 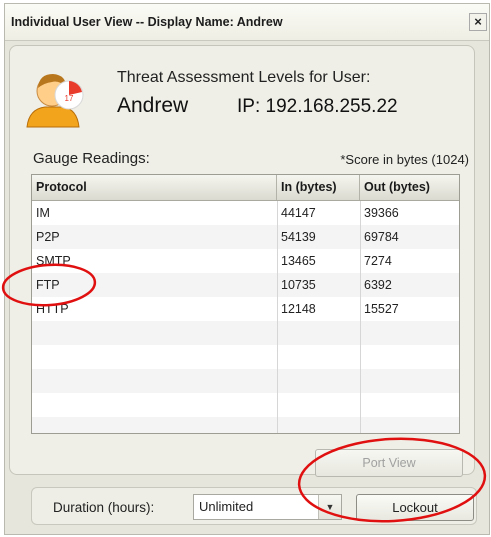 I want to click on column-header-protocol: Protocol, so click(x=154, y=187).